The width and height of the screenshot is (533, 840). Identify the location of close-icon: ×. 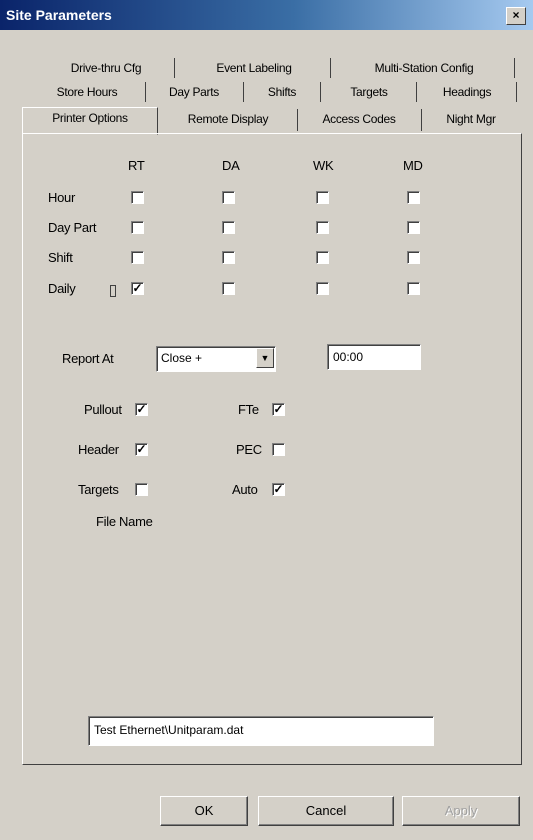
(516, 15).